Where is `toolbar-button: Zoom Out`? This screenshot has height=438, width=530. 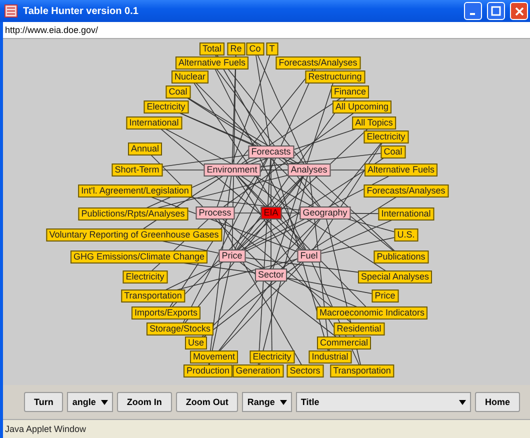
toolbar-button: Zoom Out is located at coordinates (207, 402).